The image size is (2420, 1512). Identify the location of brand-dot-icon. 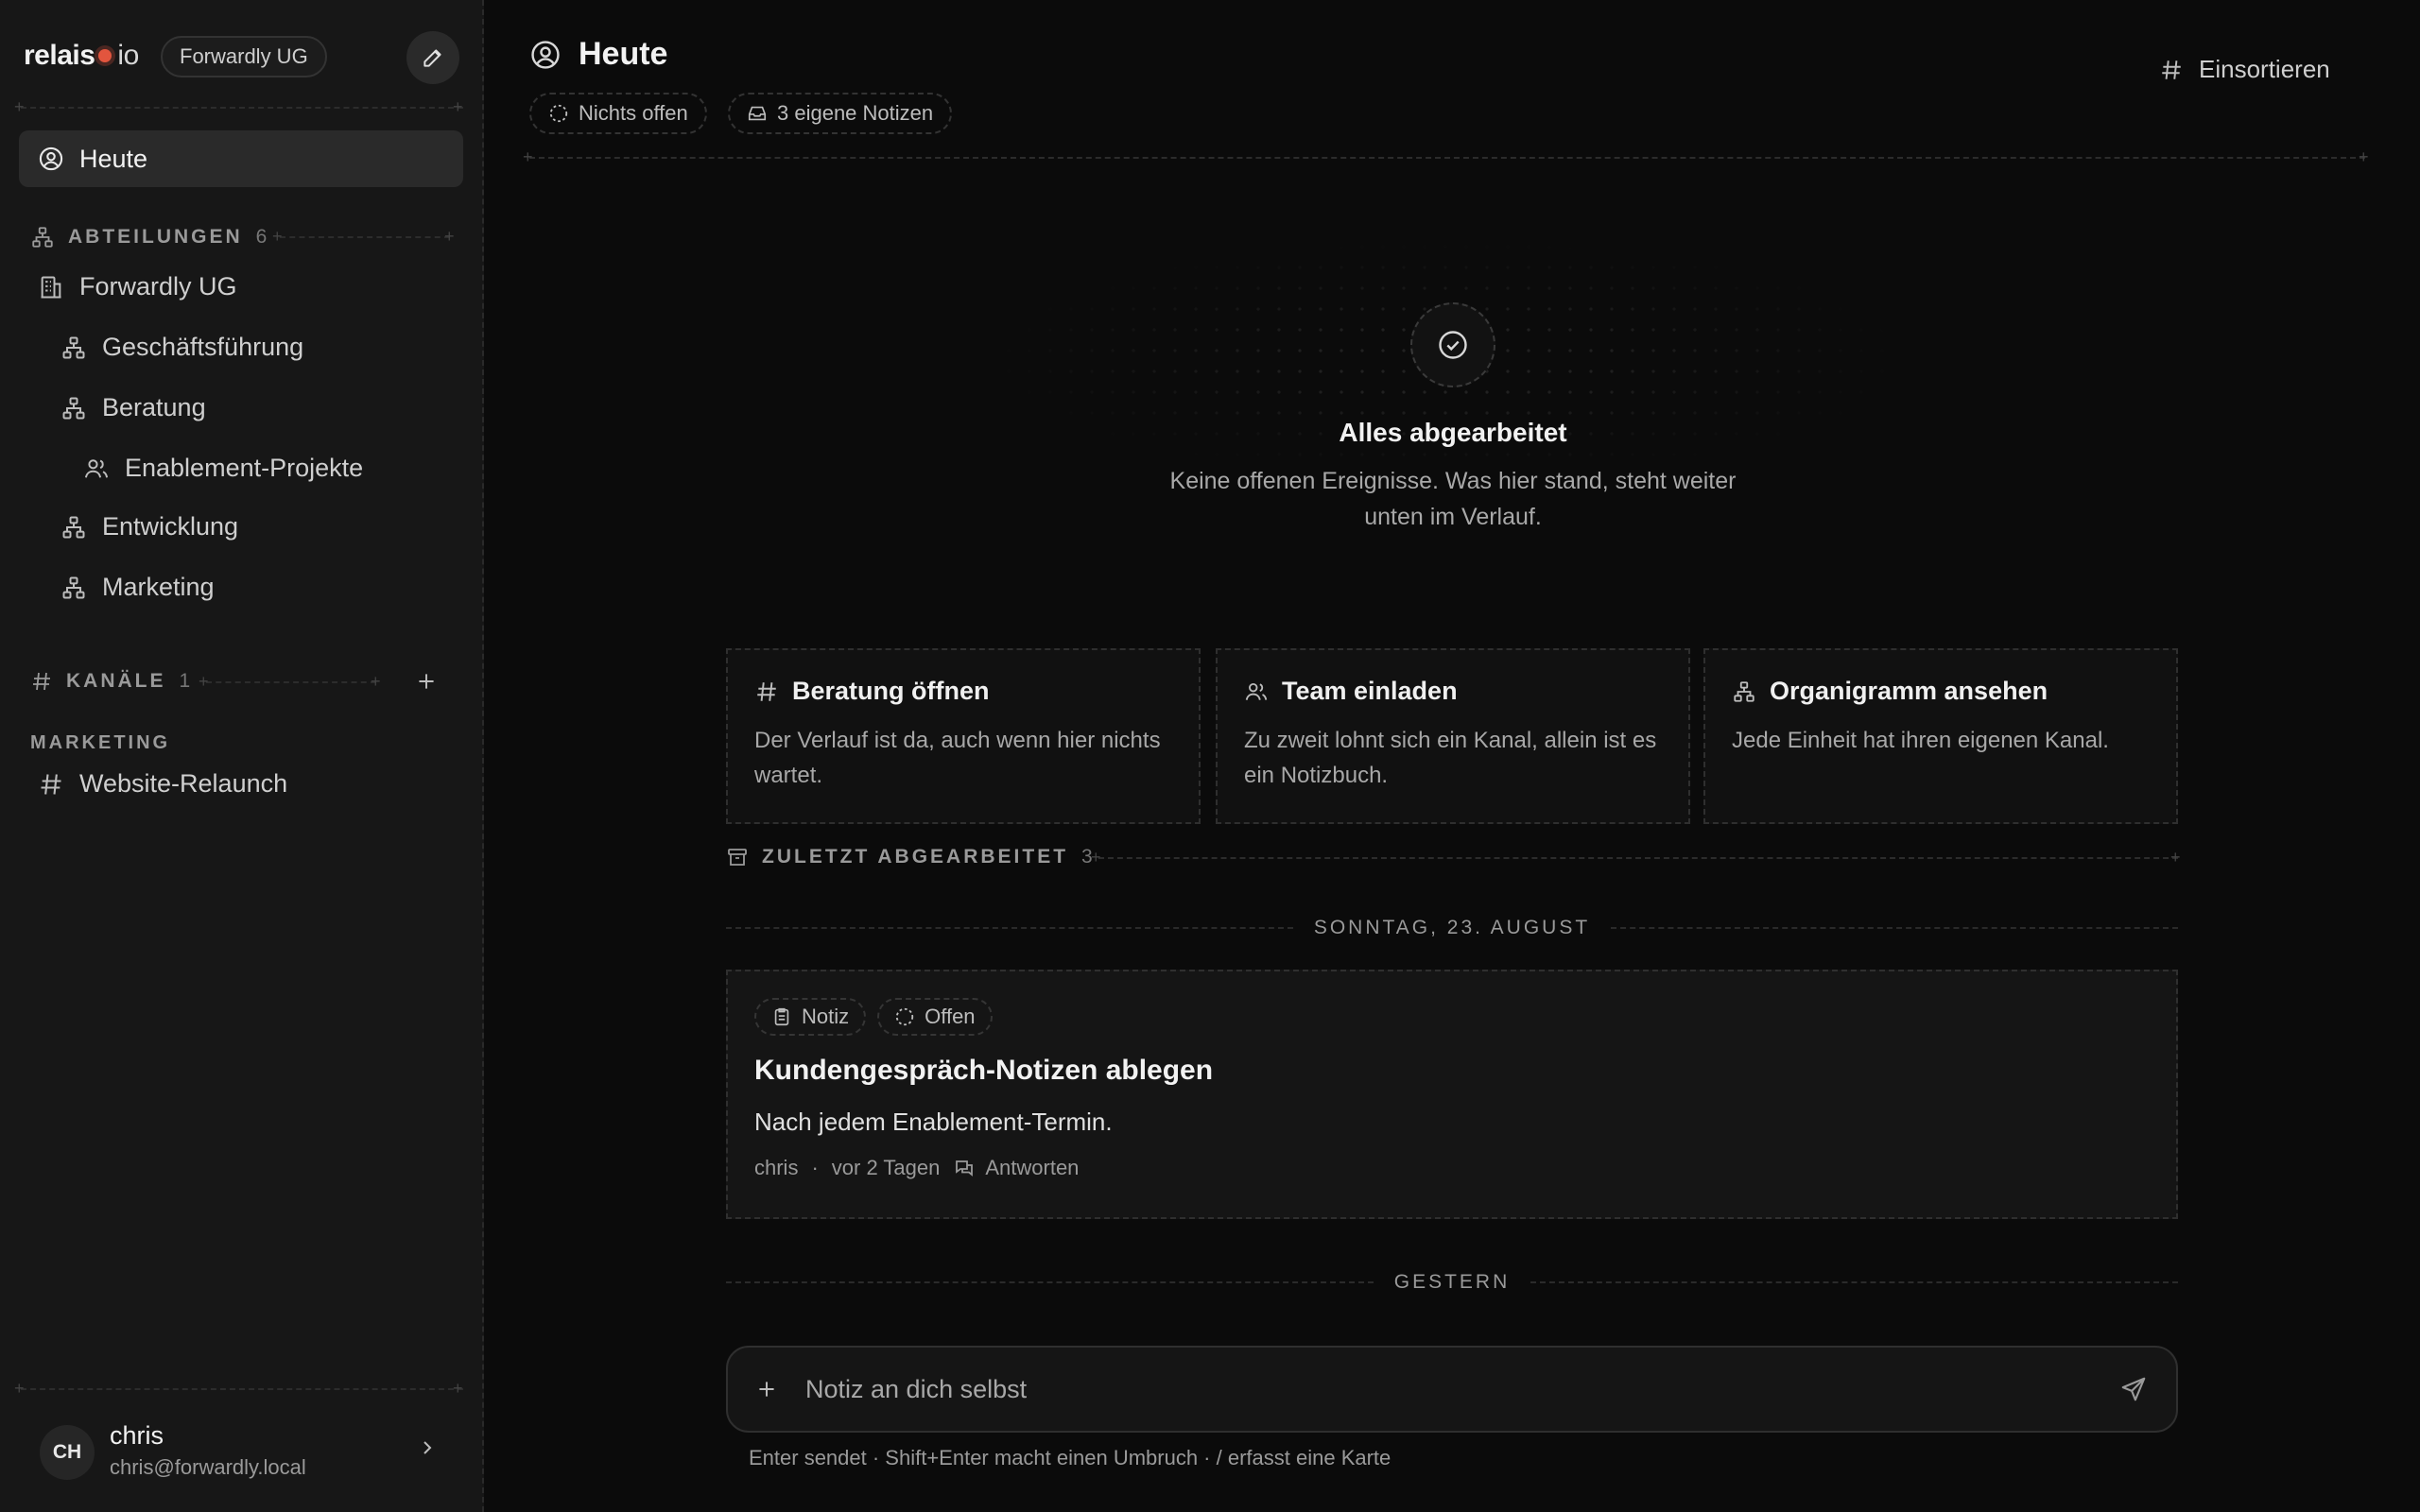
(105, 55).